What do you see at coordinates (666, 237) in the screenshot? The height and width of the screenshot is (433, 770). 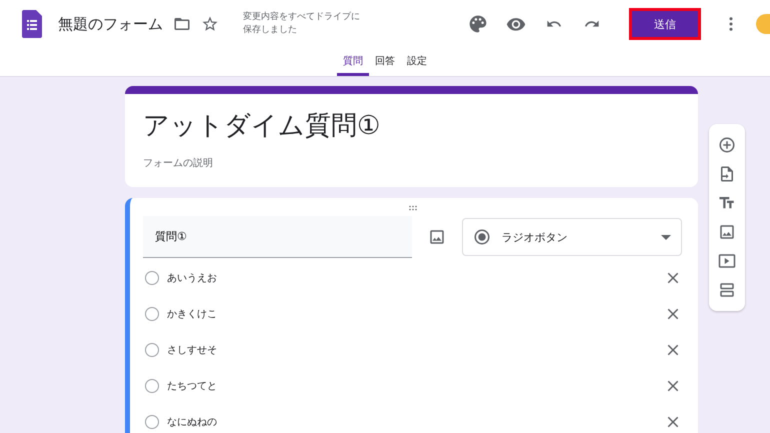 I see `caret-icon` at bounding box center [666, 237].